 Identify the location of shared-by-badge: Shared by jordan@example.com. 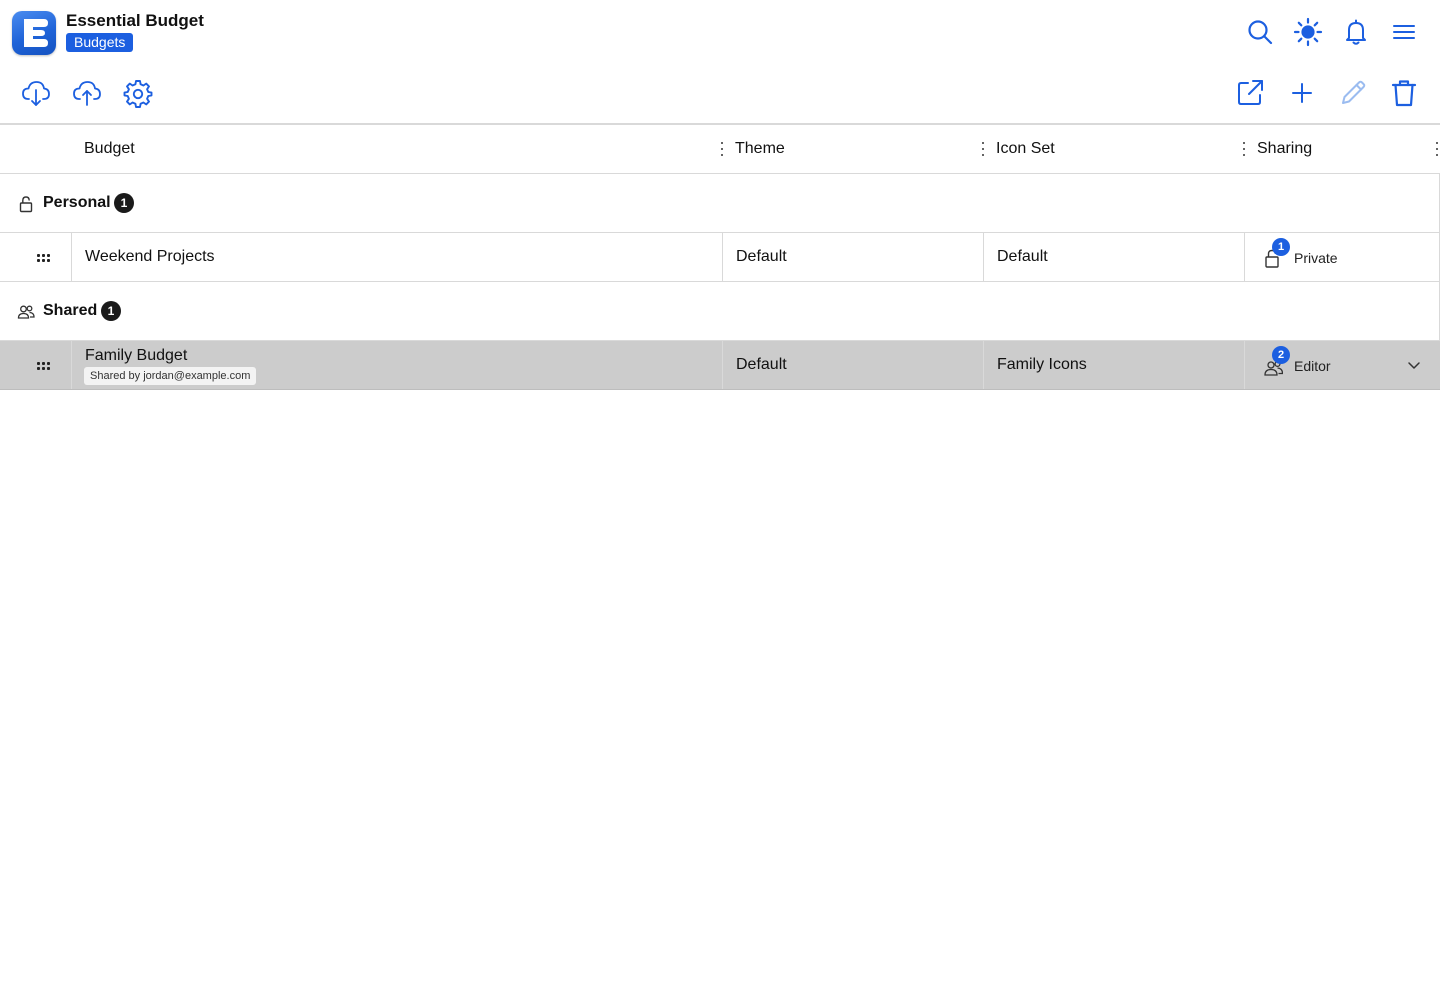
(170, 376).